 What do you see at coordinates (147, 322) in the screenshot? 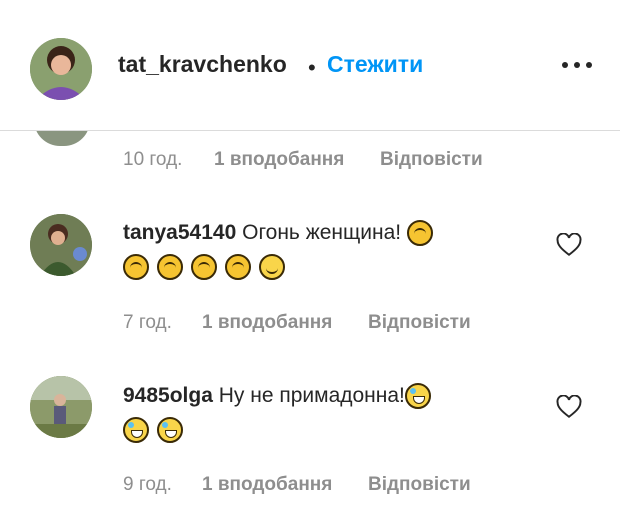
I see `comment-time: 7 год.` at bounding box center [147, 322].